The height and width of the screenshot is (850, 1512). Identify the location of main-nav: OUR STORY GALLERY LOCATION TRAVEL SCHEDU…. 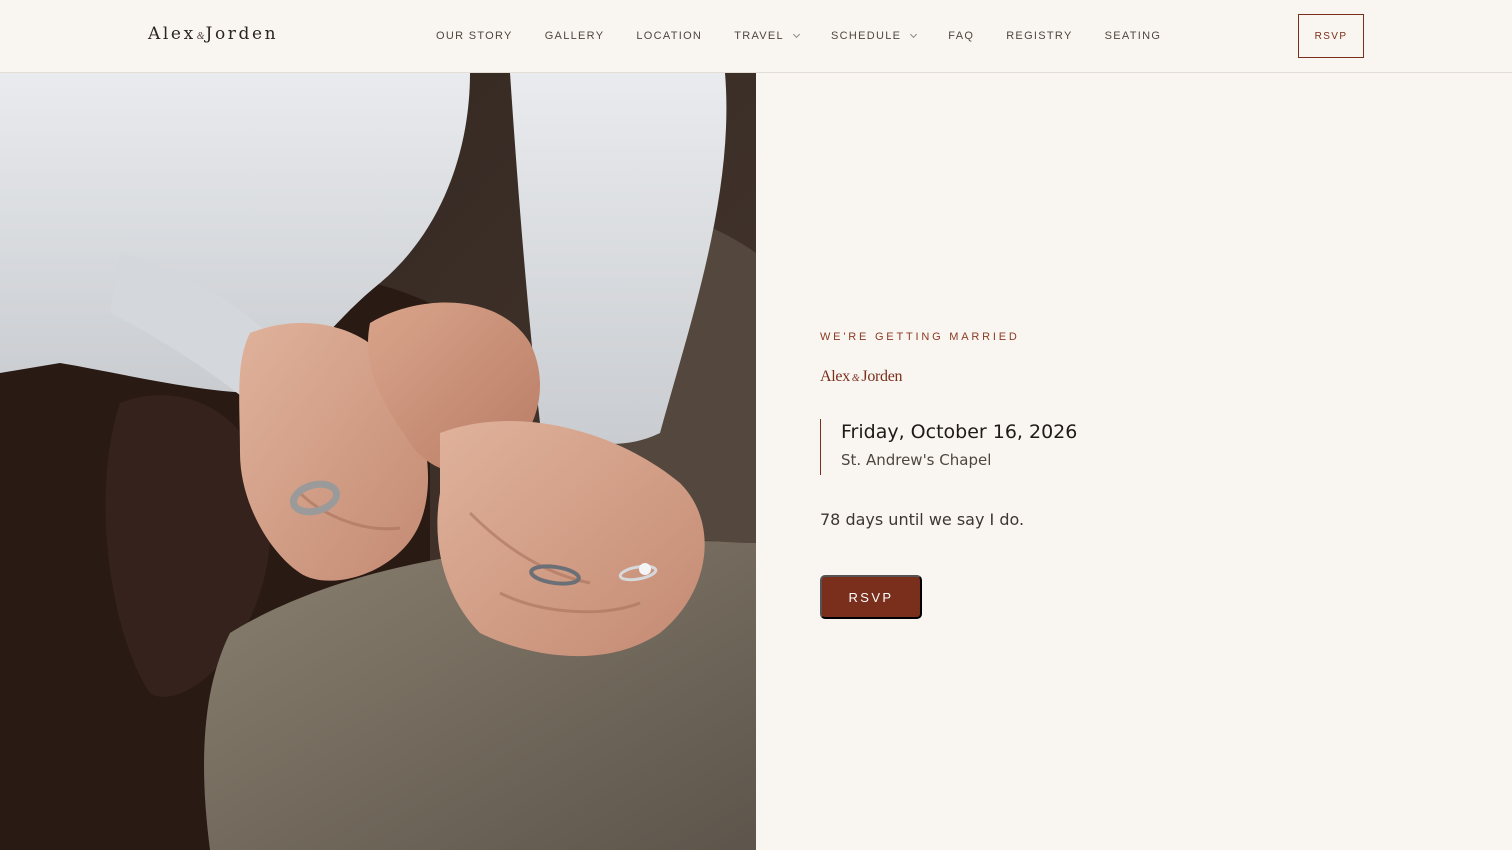
(798, 36).